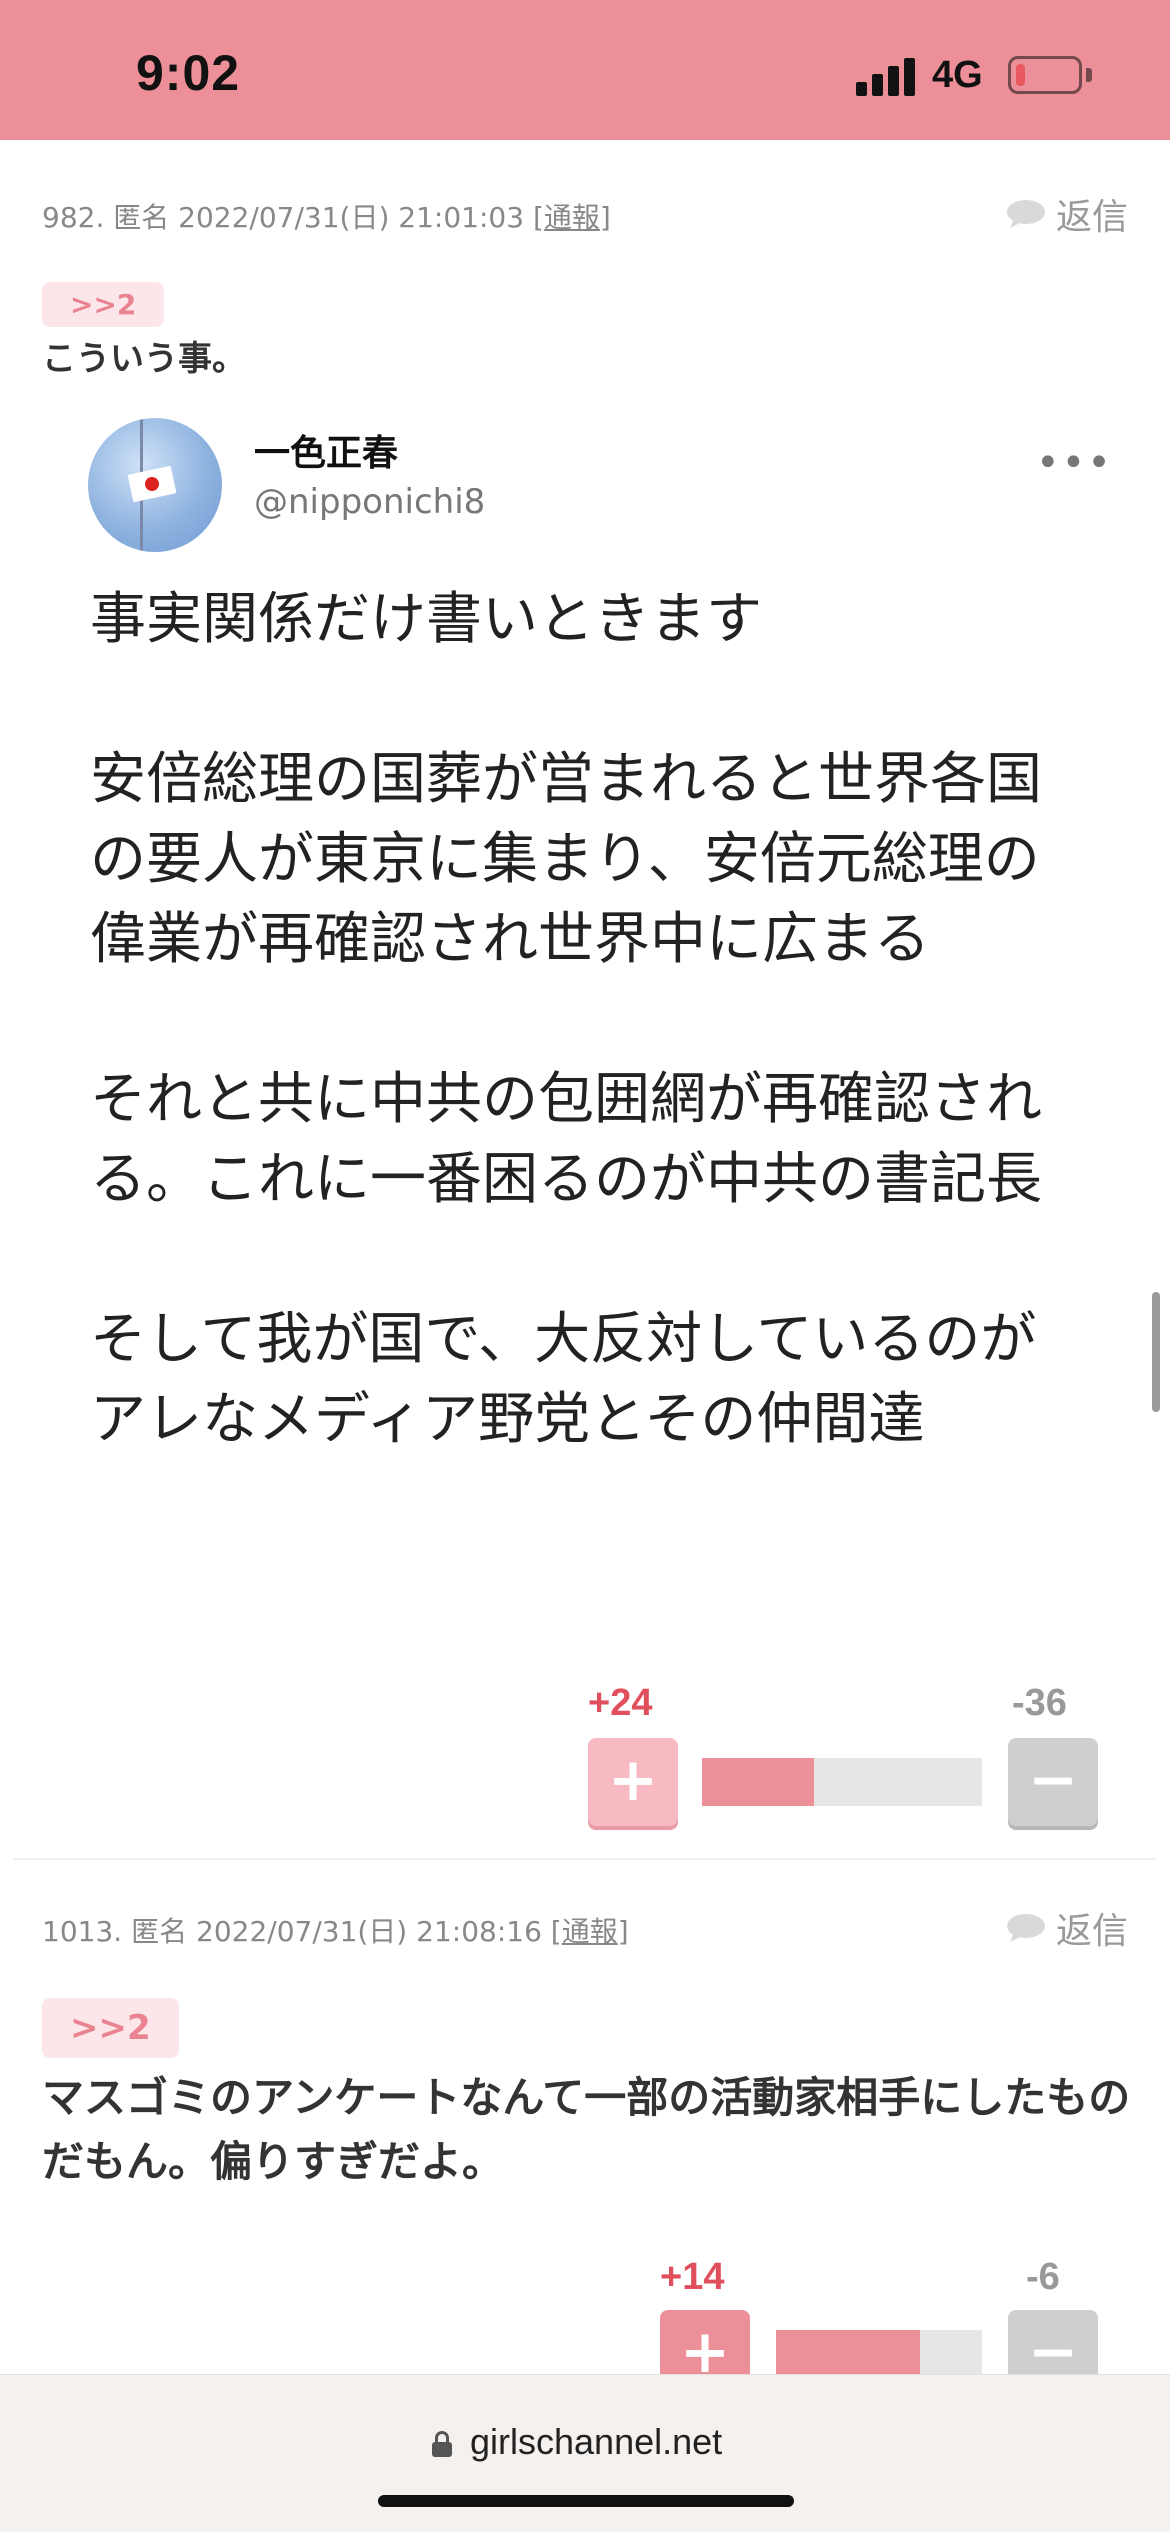 Image resolution: width=1170 pixels, height=2532 pixels. Describe the element at coordinates (188, 73) in the screenshot. I see `status-time: 9:02` at that location.